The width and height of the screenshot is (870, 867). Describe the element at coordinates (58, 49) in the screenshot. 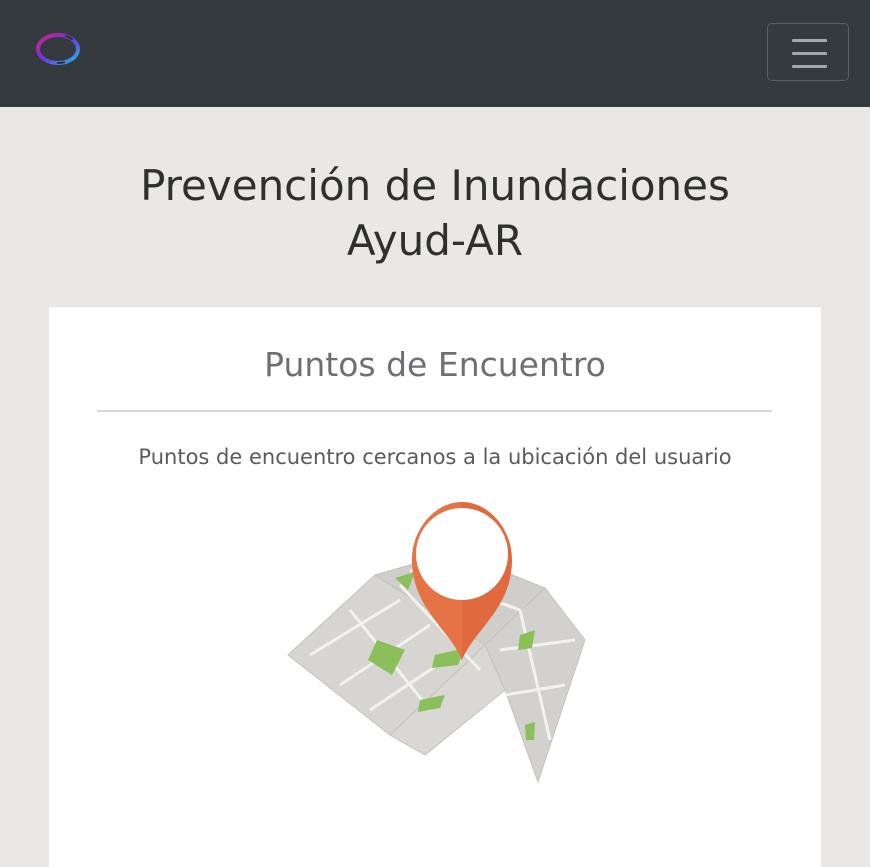

I see `ring-logo` at that location.